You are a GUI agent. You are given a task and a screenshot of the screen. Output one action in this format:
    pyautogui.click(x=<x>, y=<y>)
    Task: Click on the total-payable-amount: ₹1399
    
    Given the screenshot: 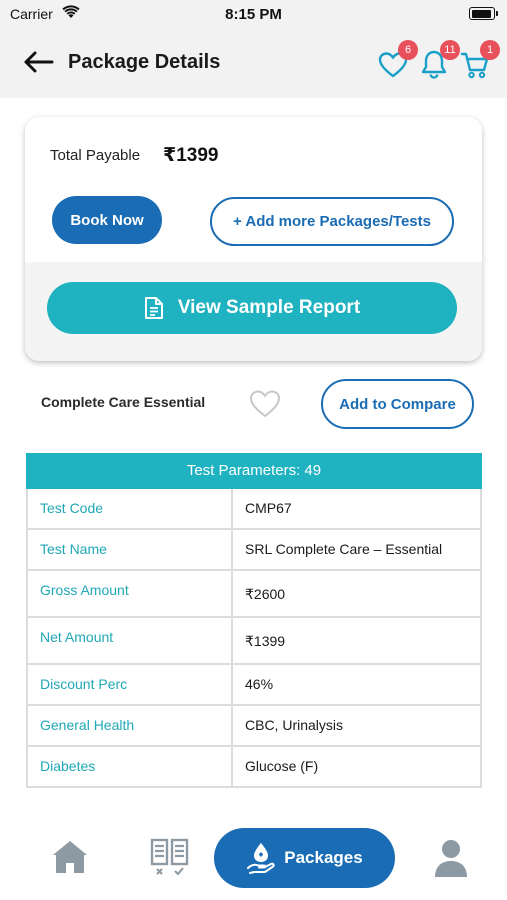 What is the action you would take?
    pyautogui.click(x=191, y=155)
    